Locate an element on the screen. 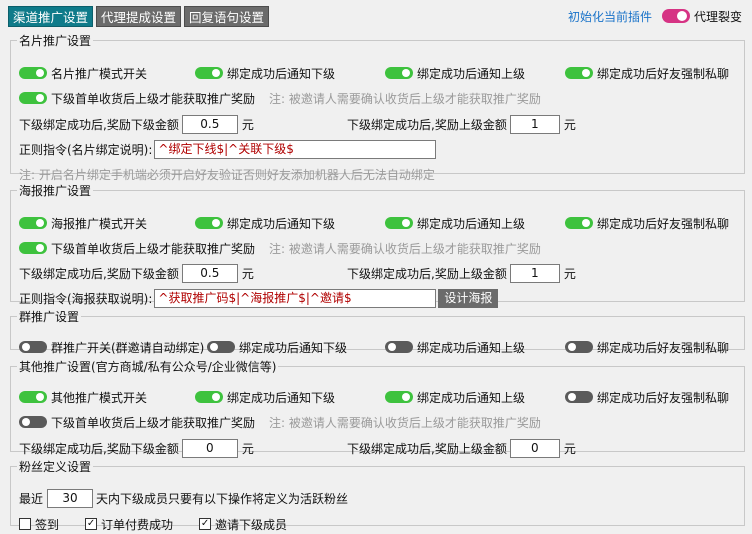  other-notify-down-switch: 绑定成功后通知下级 is located at coordinates (265, 397).